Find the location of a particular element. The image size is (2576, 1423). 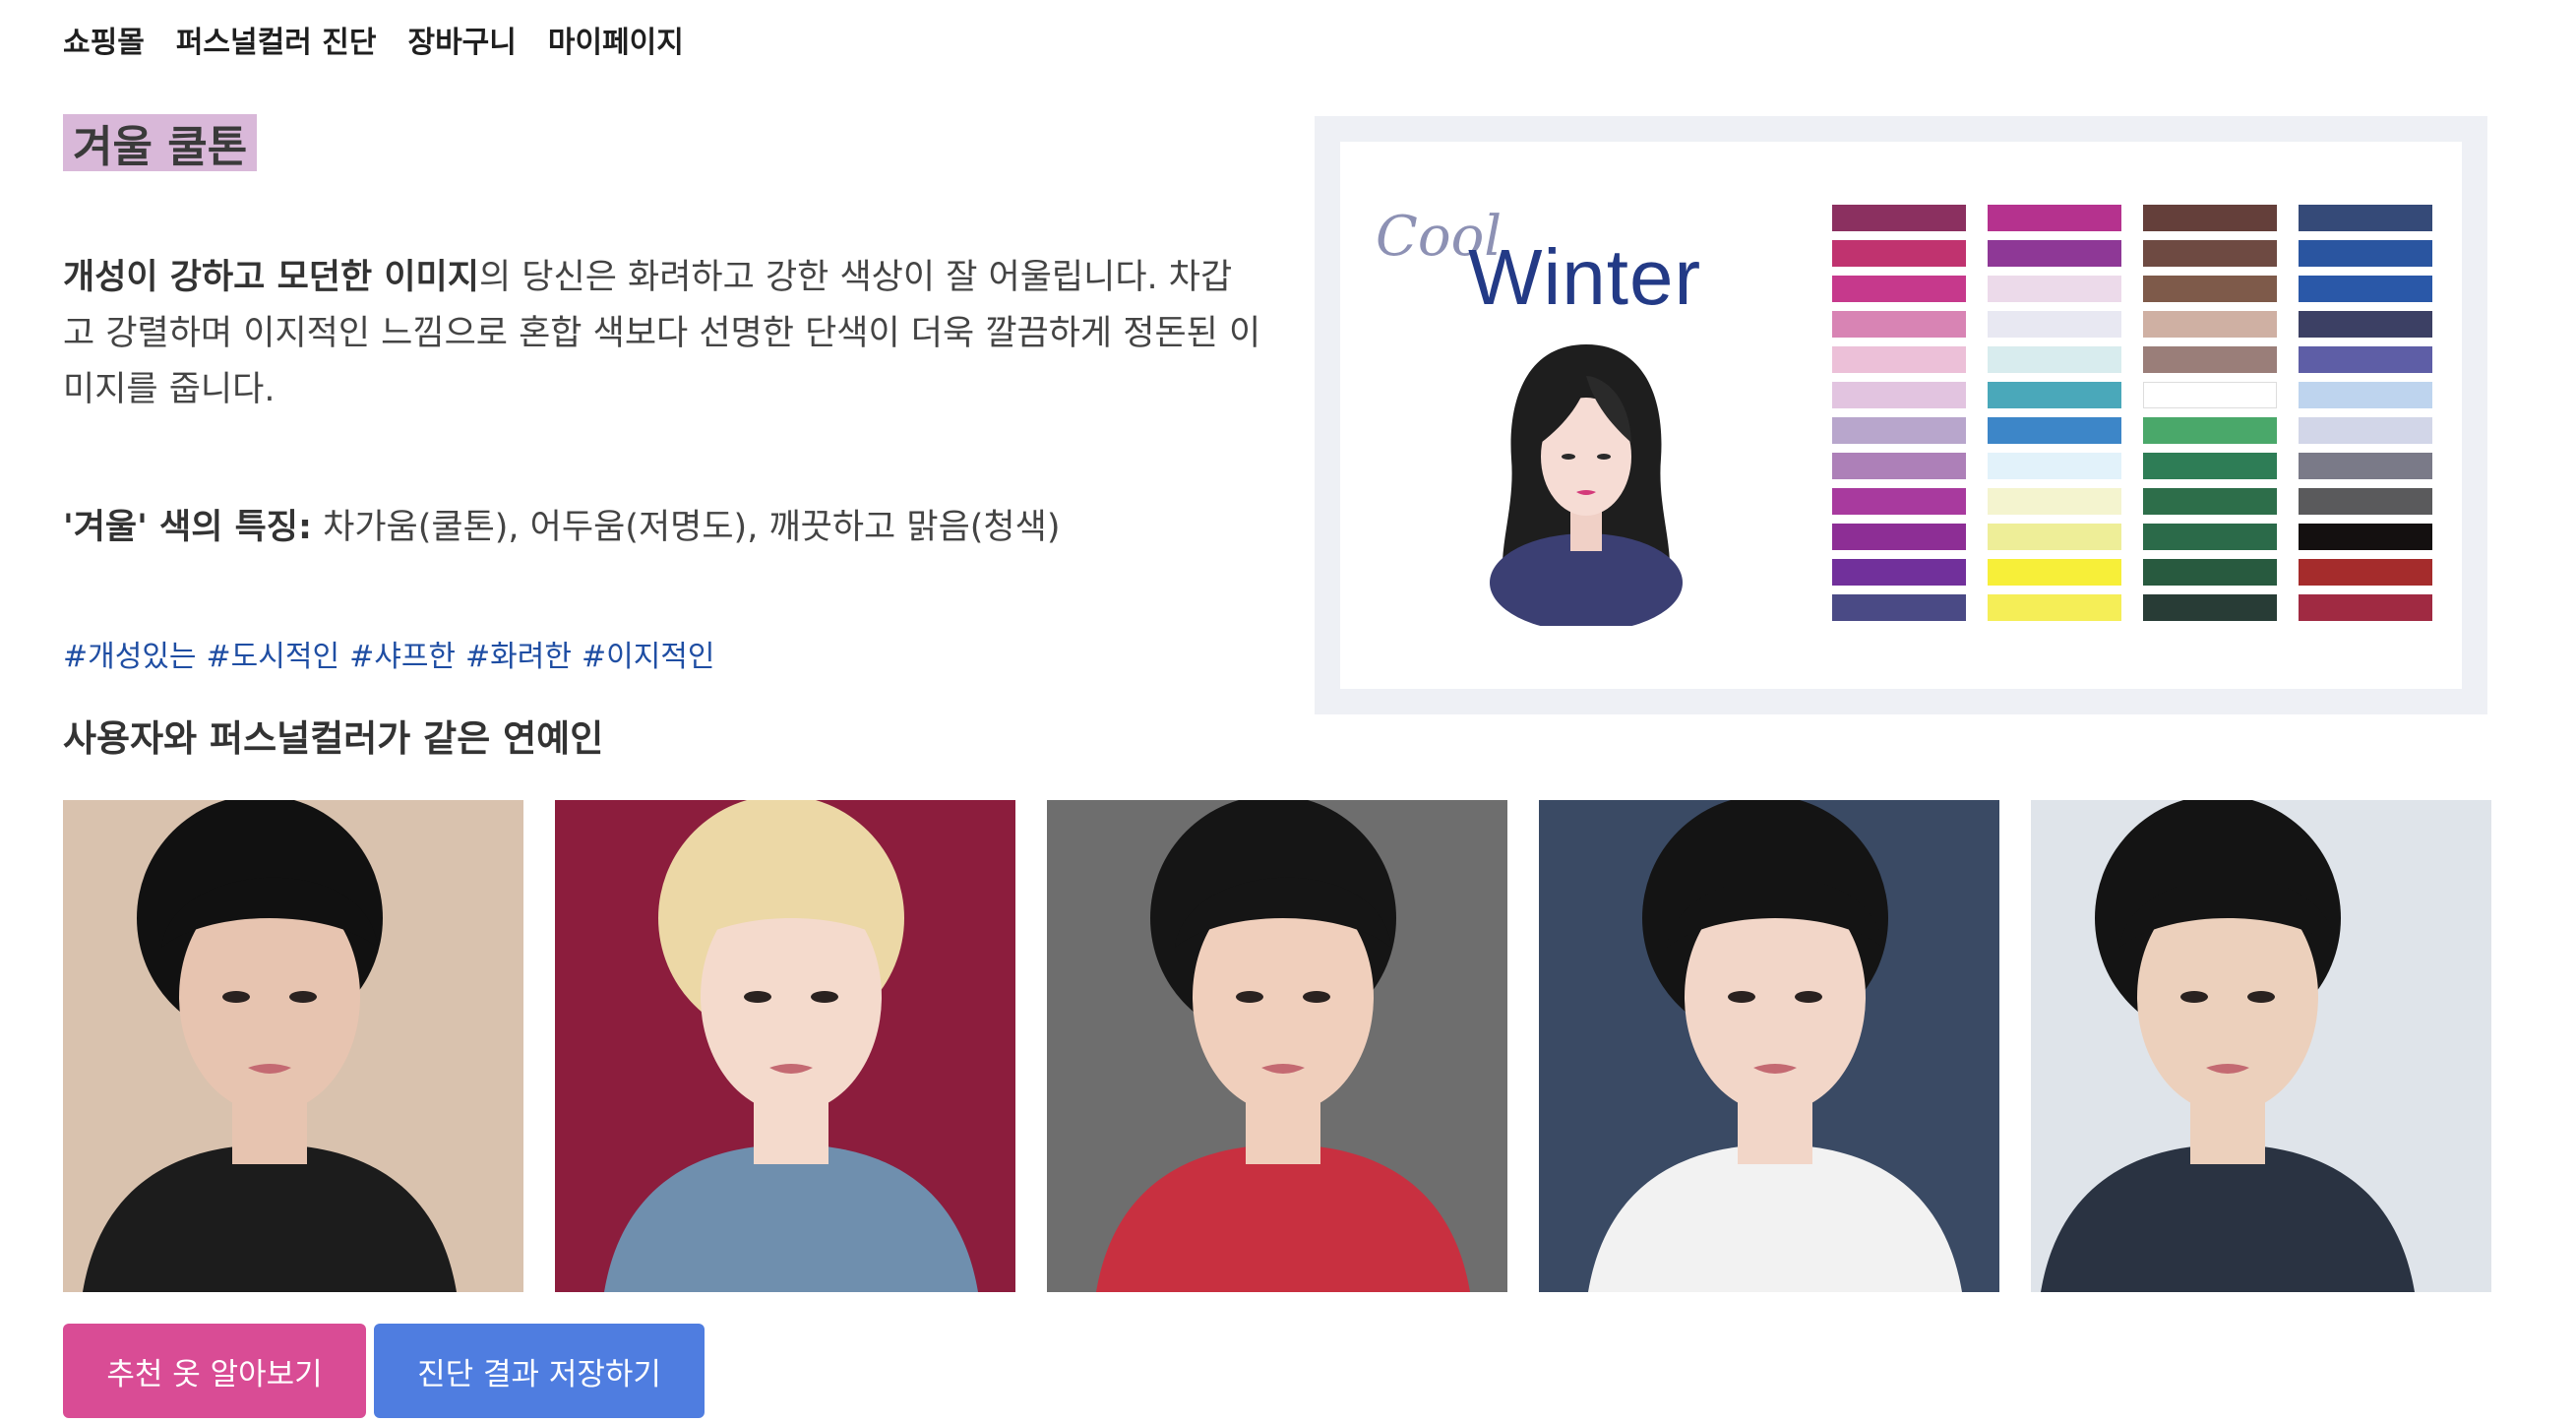

feature-text: 차가움(쿨톤), 어두움(저명도), 깨끗하고 맑음(청색) is located at coordinates (686, 527).